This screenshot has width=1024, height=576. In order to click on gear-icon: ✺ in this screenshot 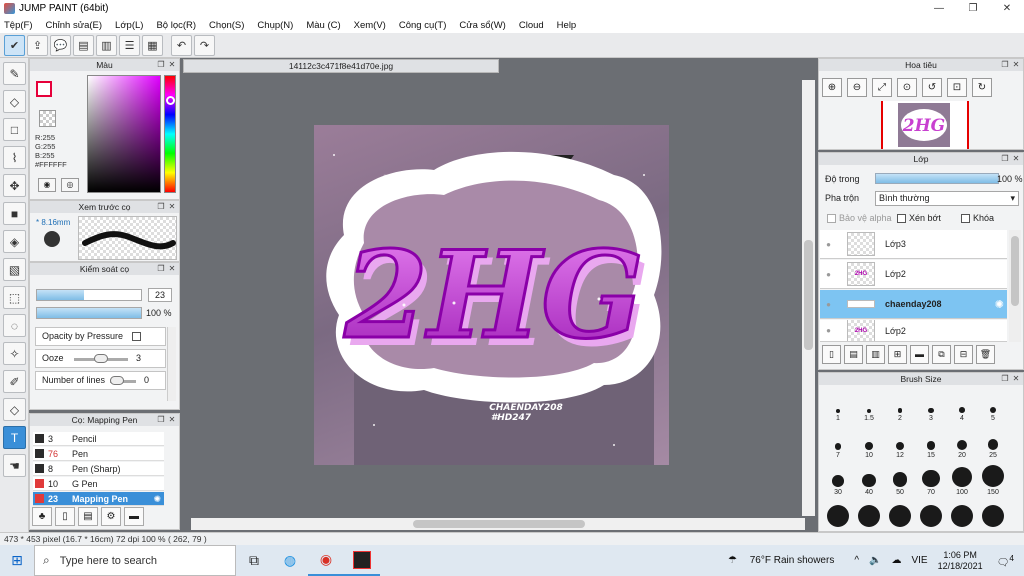, I will do `click(157, 498)`.